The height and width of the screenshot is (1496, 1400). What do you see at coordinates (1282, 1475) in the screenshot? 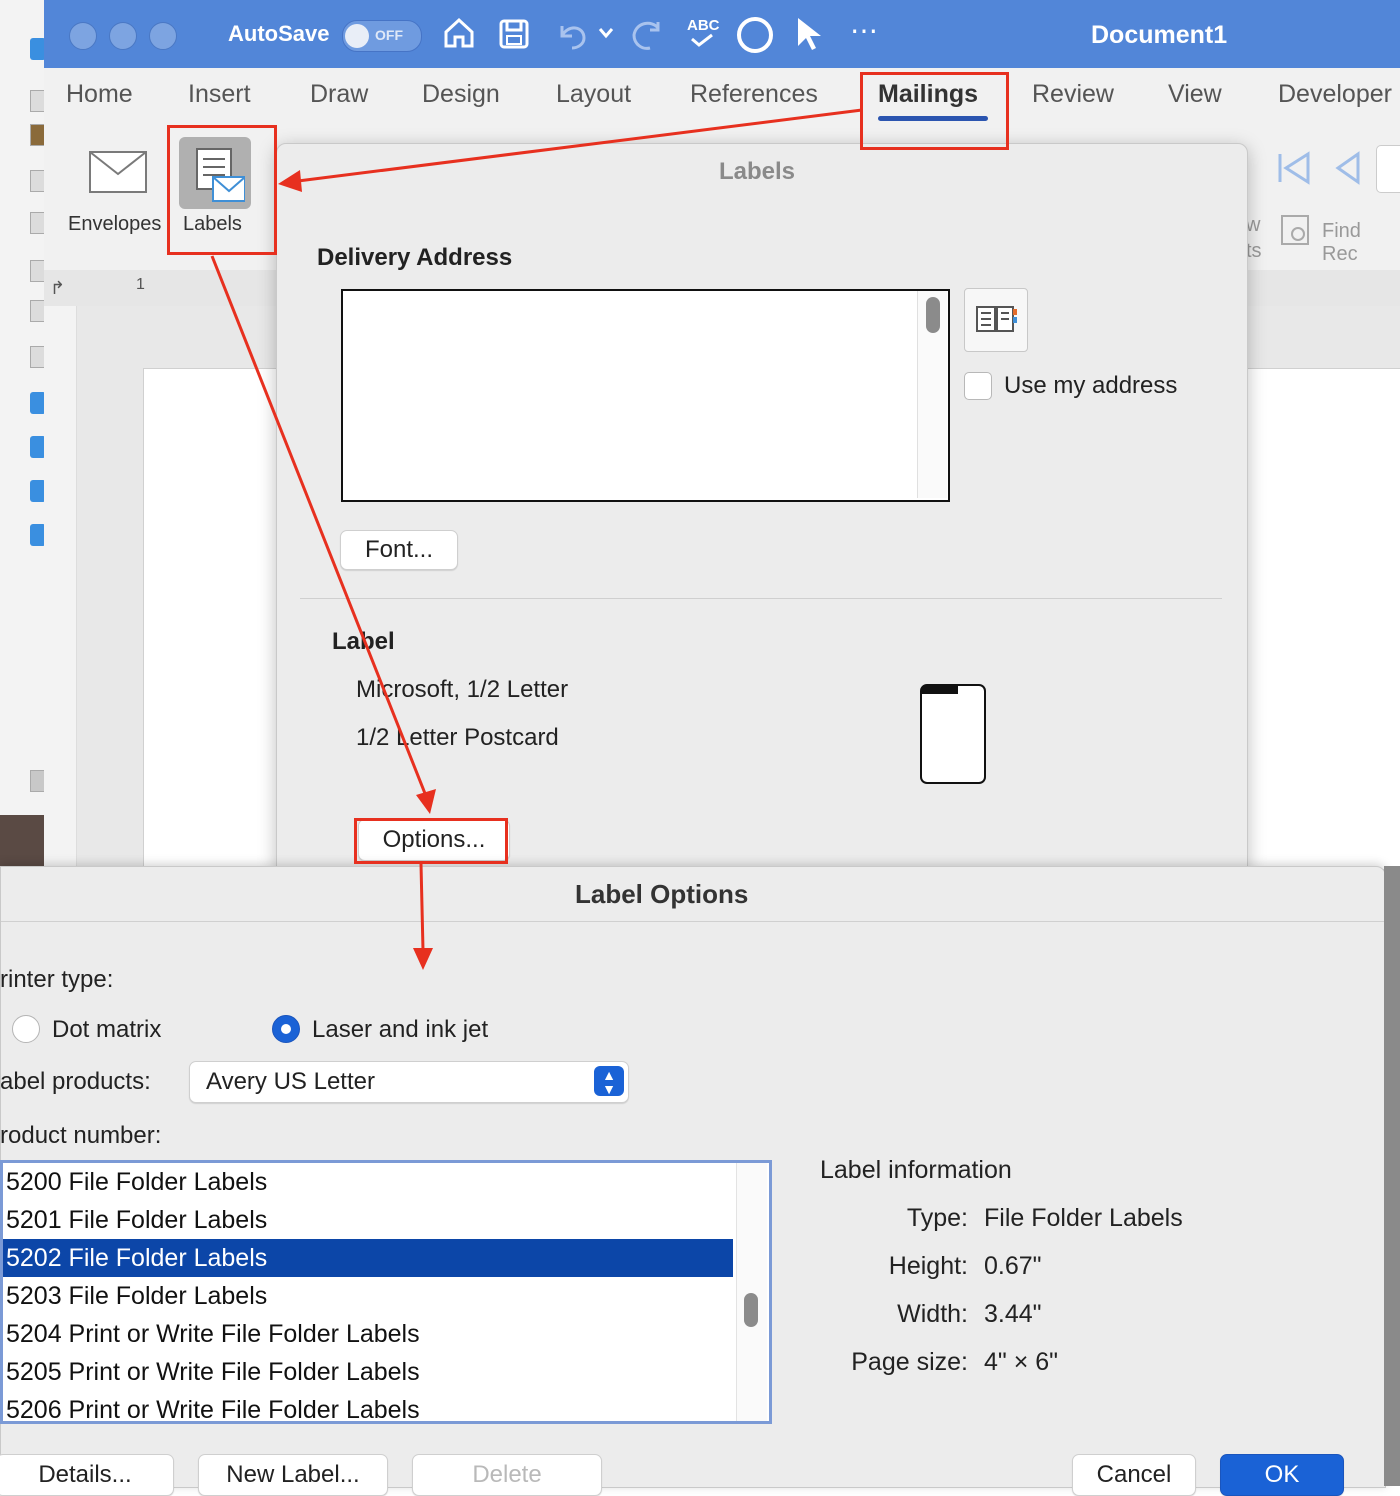
I see `ok-button: OK` at bounding box center [1282, 1475].